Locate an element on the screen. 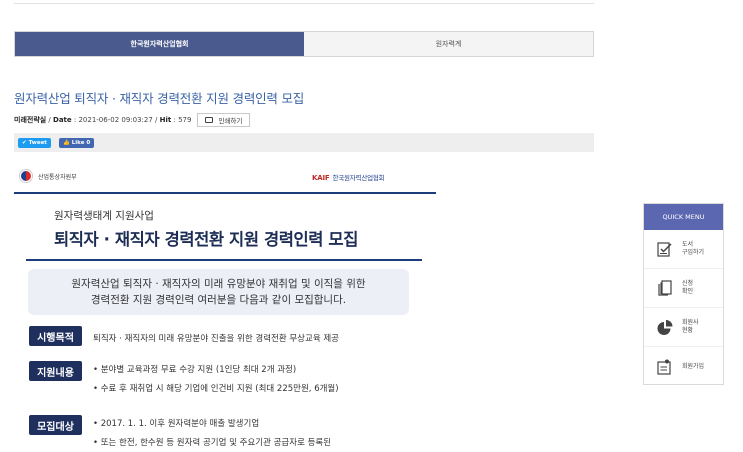 The width and height of the screenshot is (743, 452). badge-support: 지원내용 is located at coordinates (55, 371).